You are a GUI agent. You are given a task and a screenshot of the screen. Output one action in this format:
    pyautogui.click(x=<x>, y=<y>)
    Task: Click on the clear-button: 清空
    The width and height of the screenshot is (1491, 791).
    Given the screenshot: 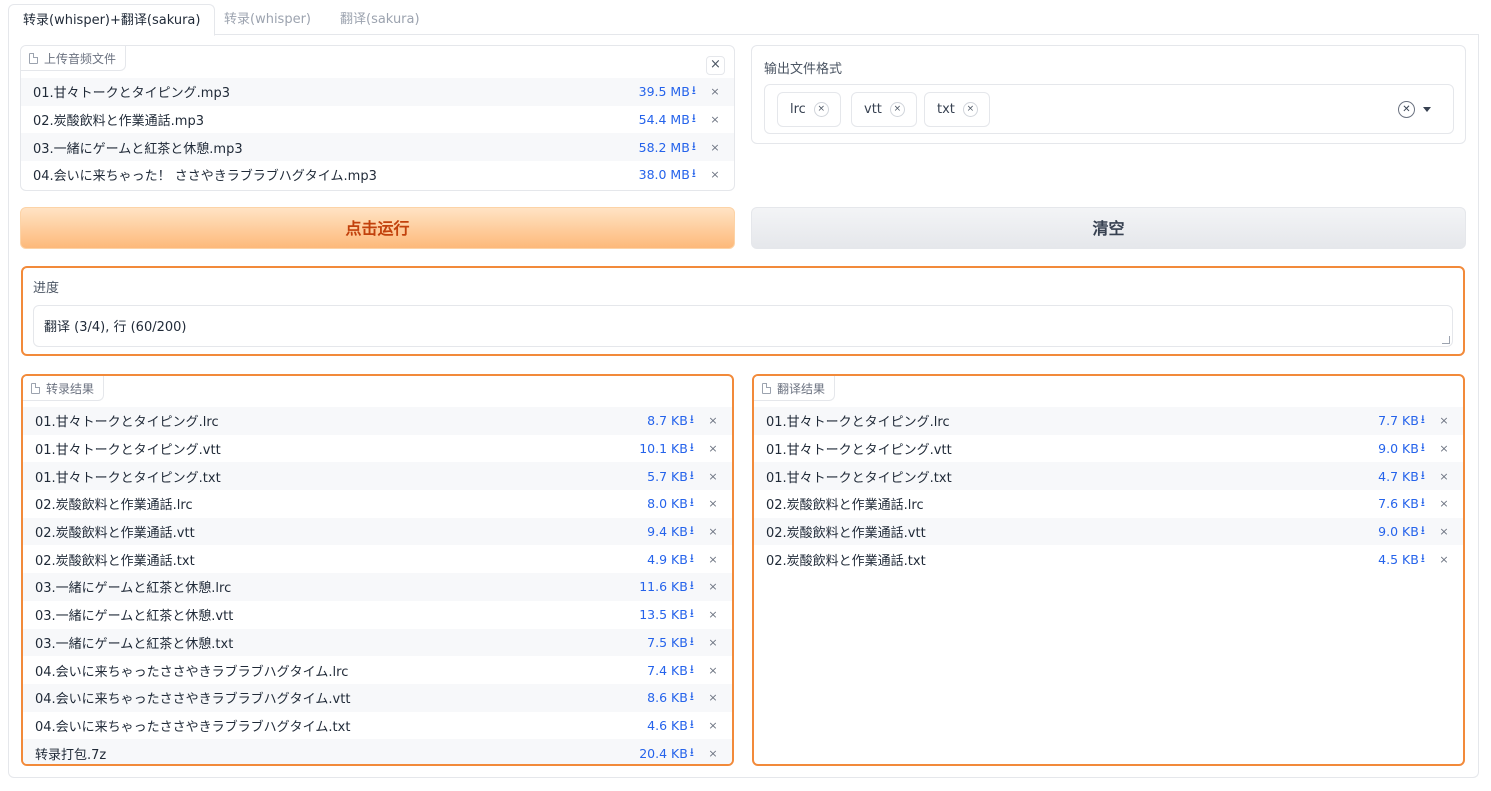 What is the action you would take?
    pyautogui.click(x=1108, y=228)
    